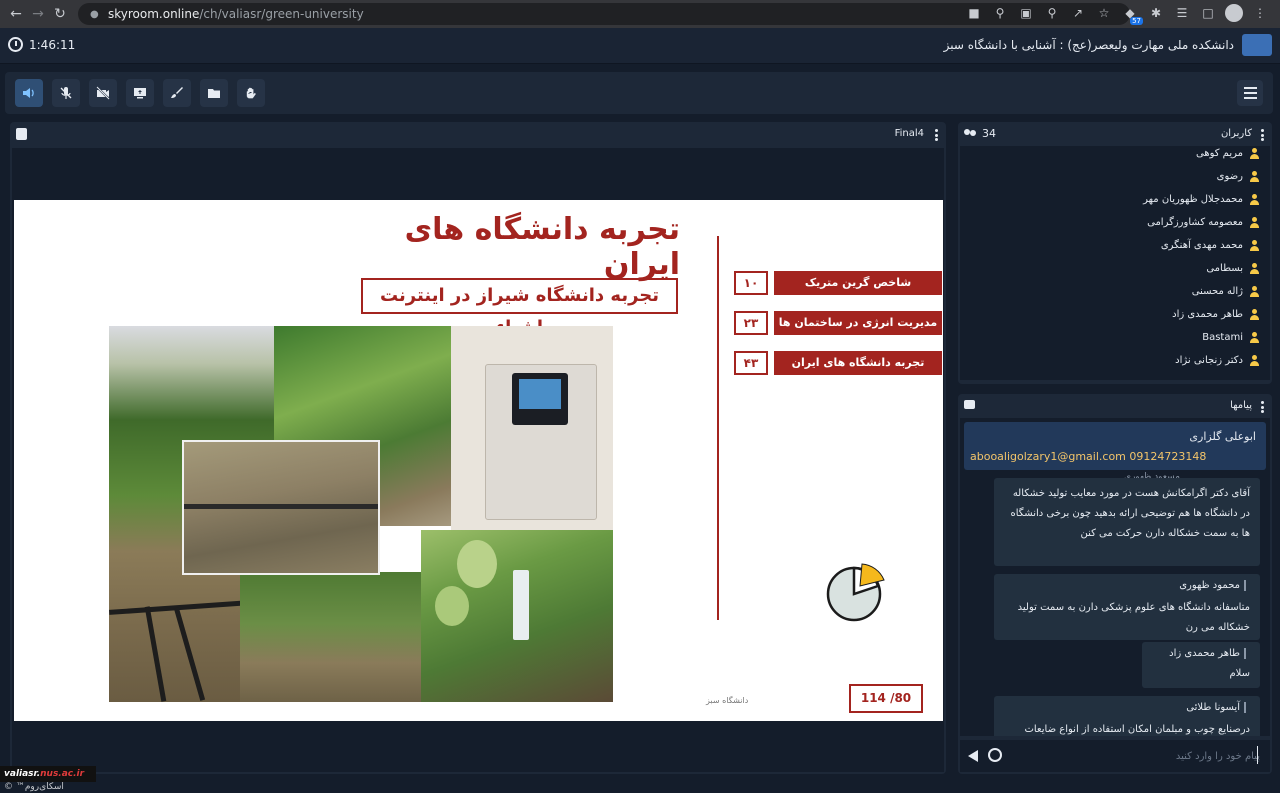 The image size is (1280, 793). I want to click on back-icon: ←, so click(16, 14).